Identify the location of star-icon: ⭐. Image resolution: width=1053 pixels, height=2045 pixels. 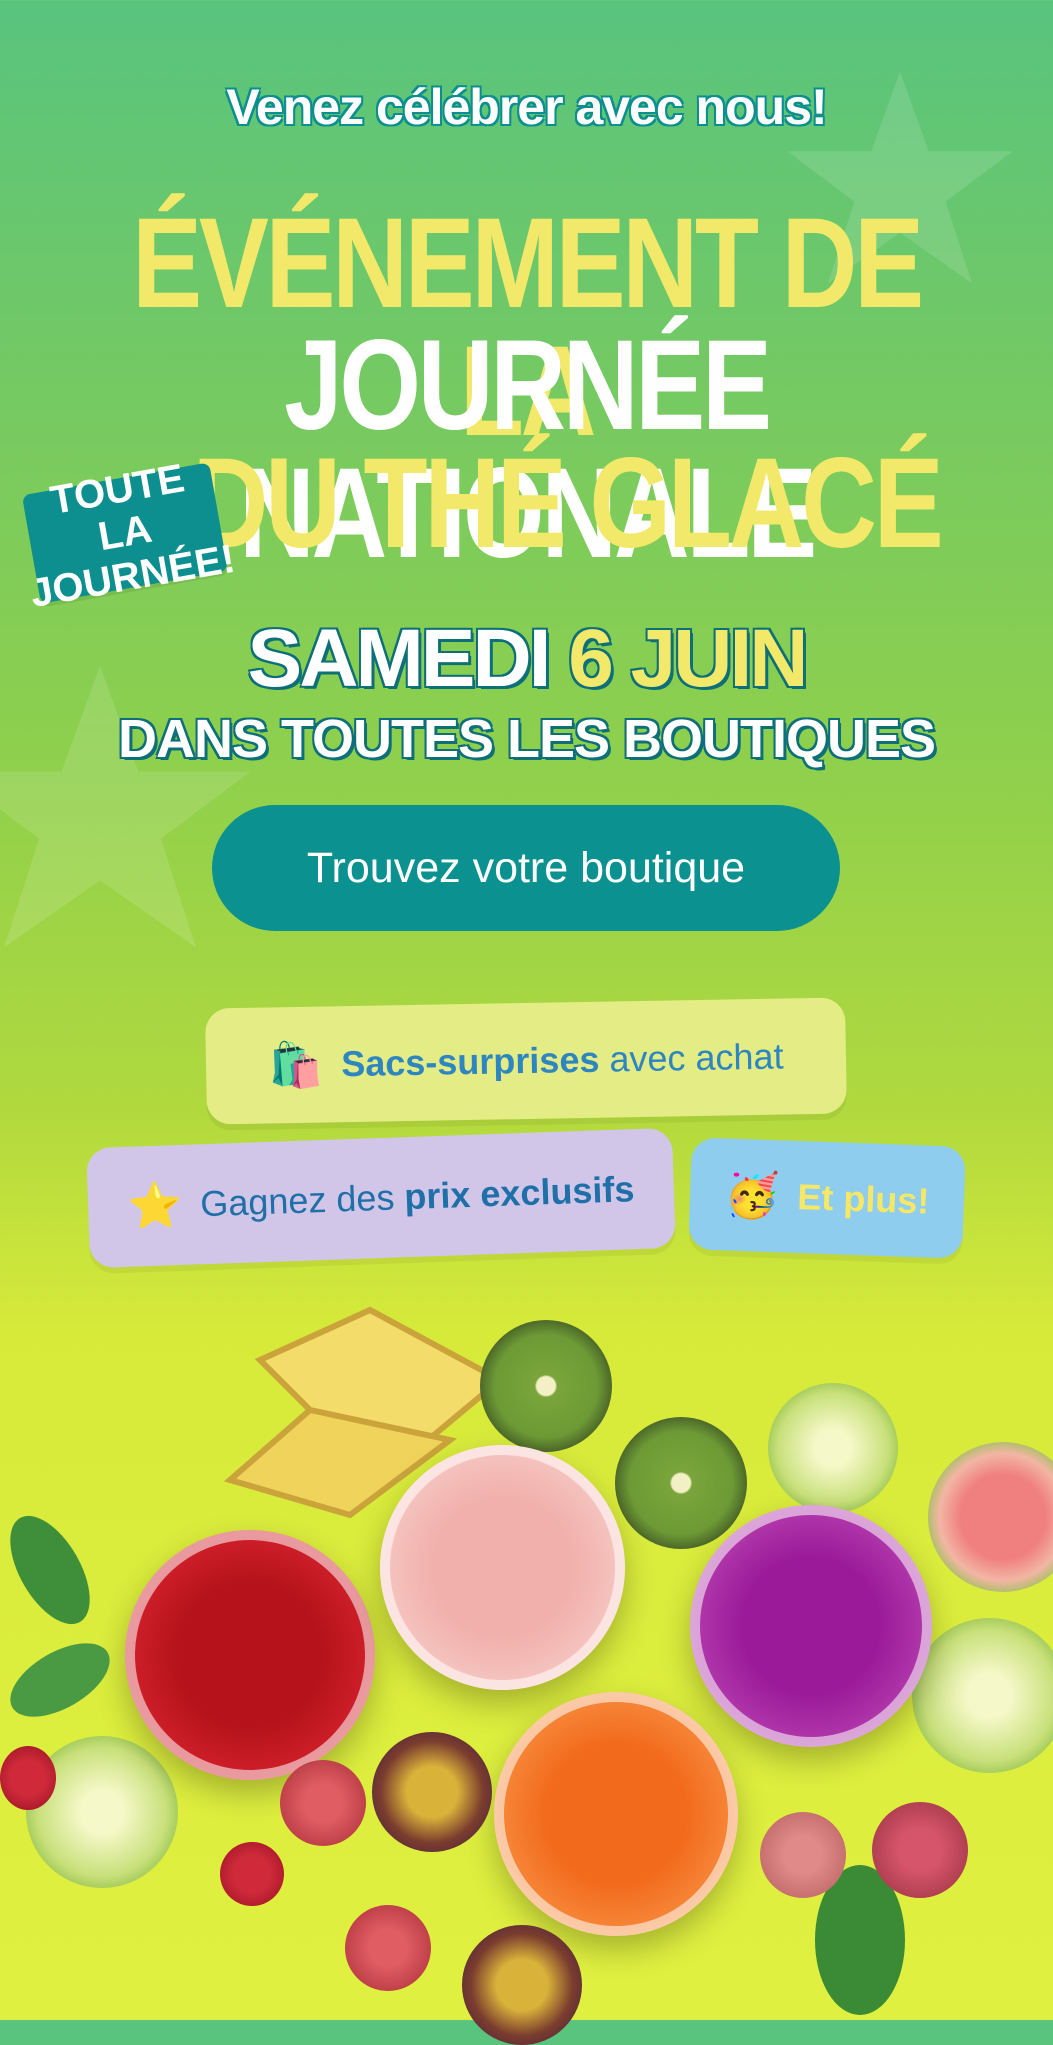
(155, 1206).